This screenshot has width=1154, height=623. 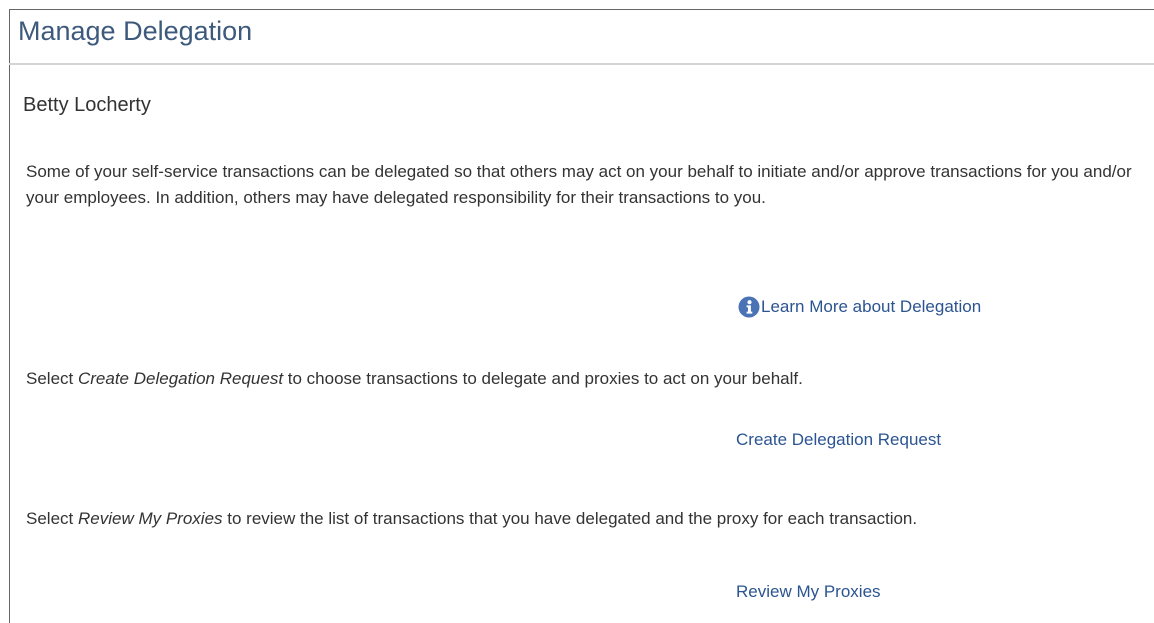 What do you see at coordinates (135, 31) in the screenshot?
I see `page-title: Manage Delegation` at bounding box center [135, 31].